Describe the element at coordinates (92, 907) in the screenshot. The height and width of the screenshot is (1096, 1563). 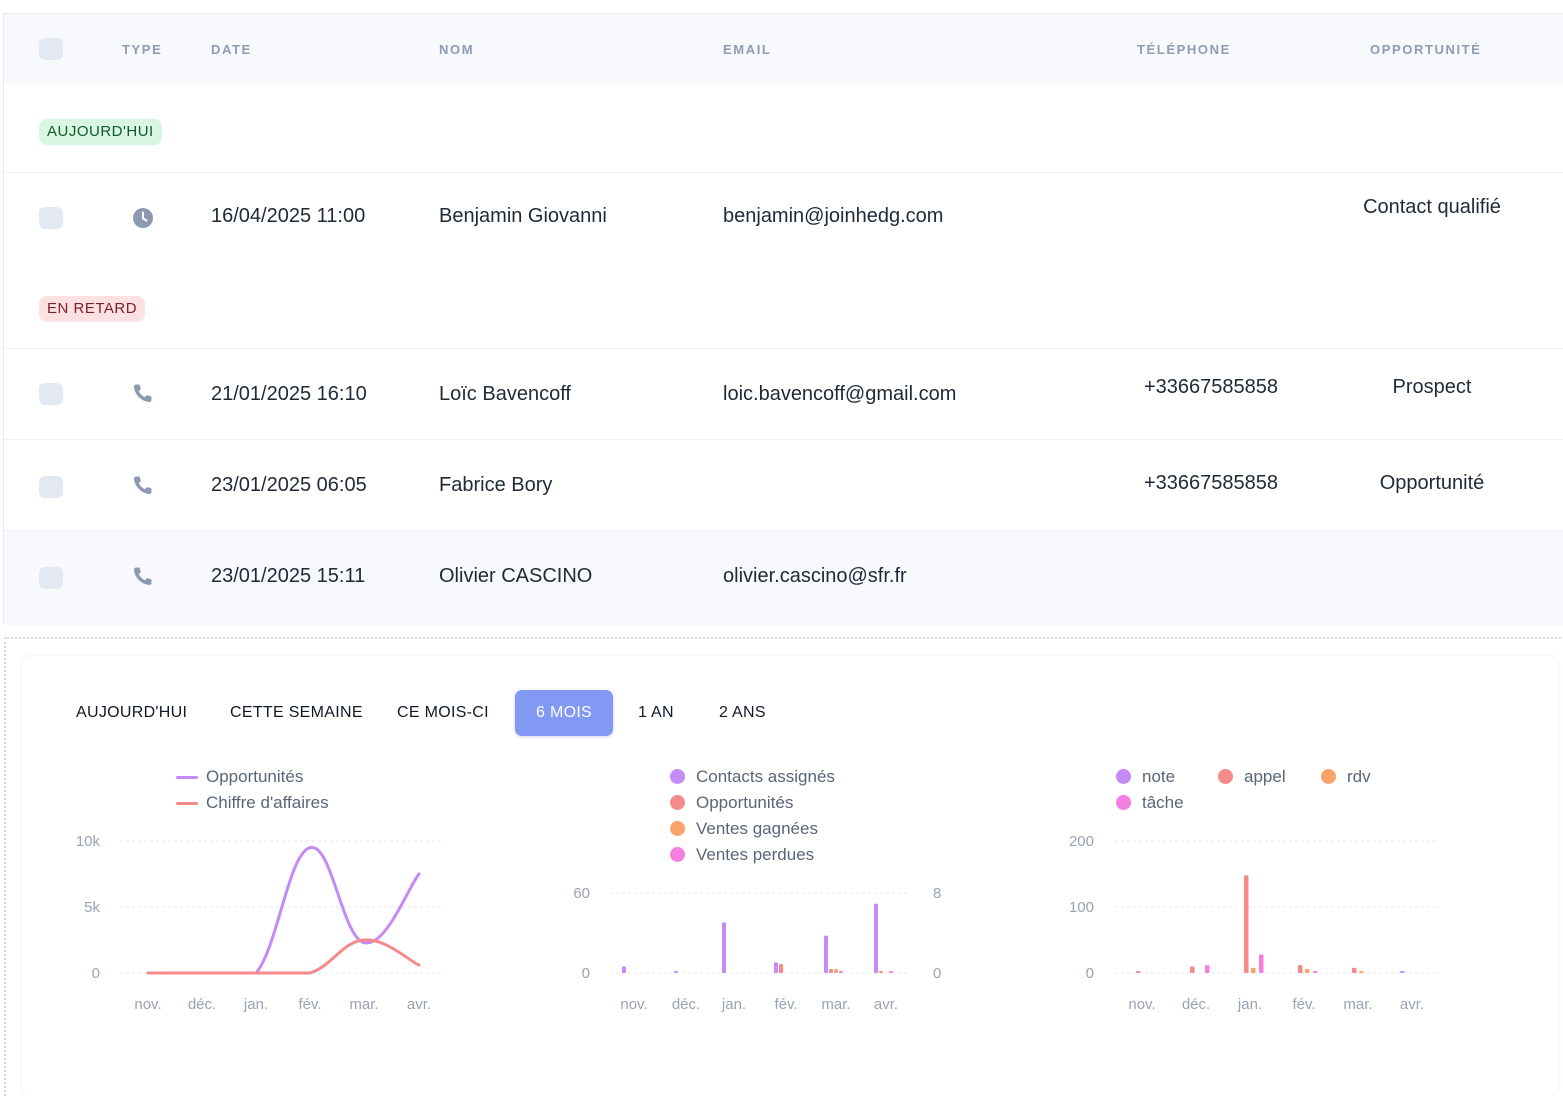
I see `y-tick-label: 5k` at that location.